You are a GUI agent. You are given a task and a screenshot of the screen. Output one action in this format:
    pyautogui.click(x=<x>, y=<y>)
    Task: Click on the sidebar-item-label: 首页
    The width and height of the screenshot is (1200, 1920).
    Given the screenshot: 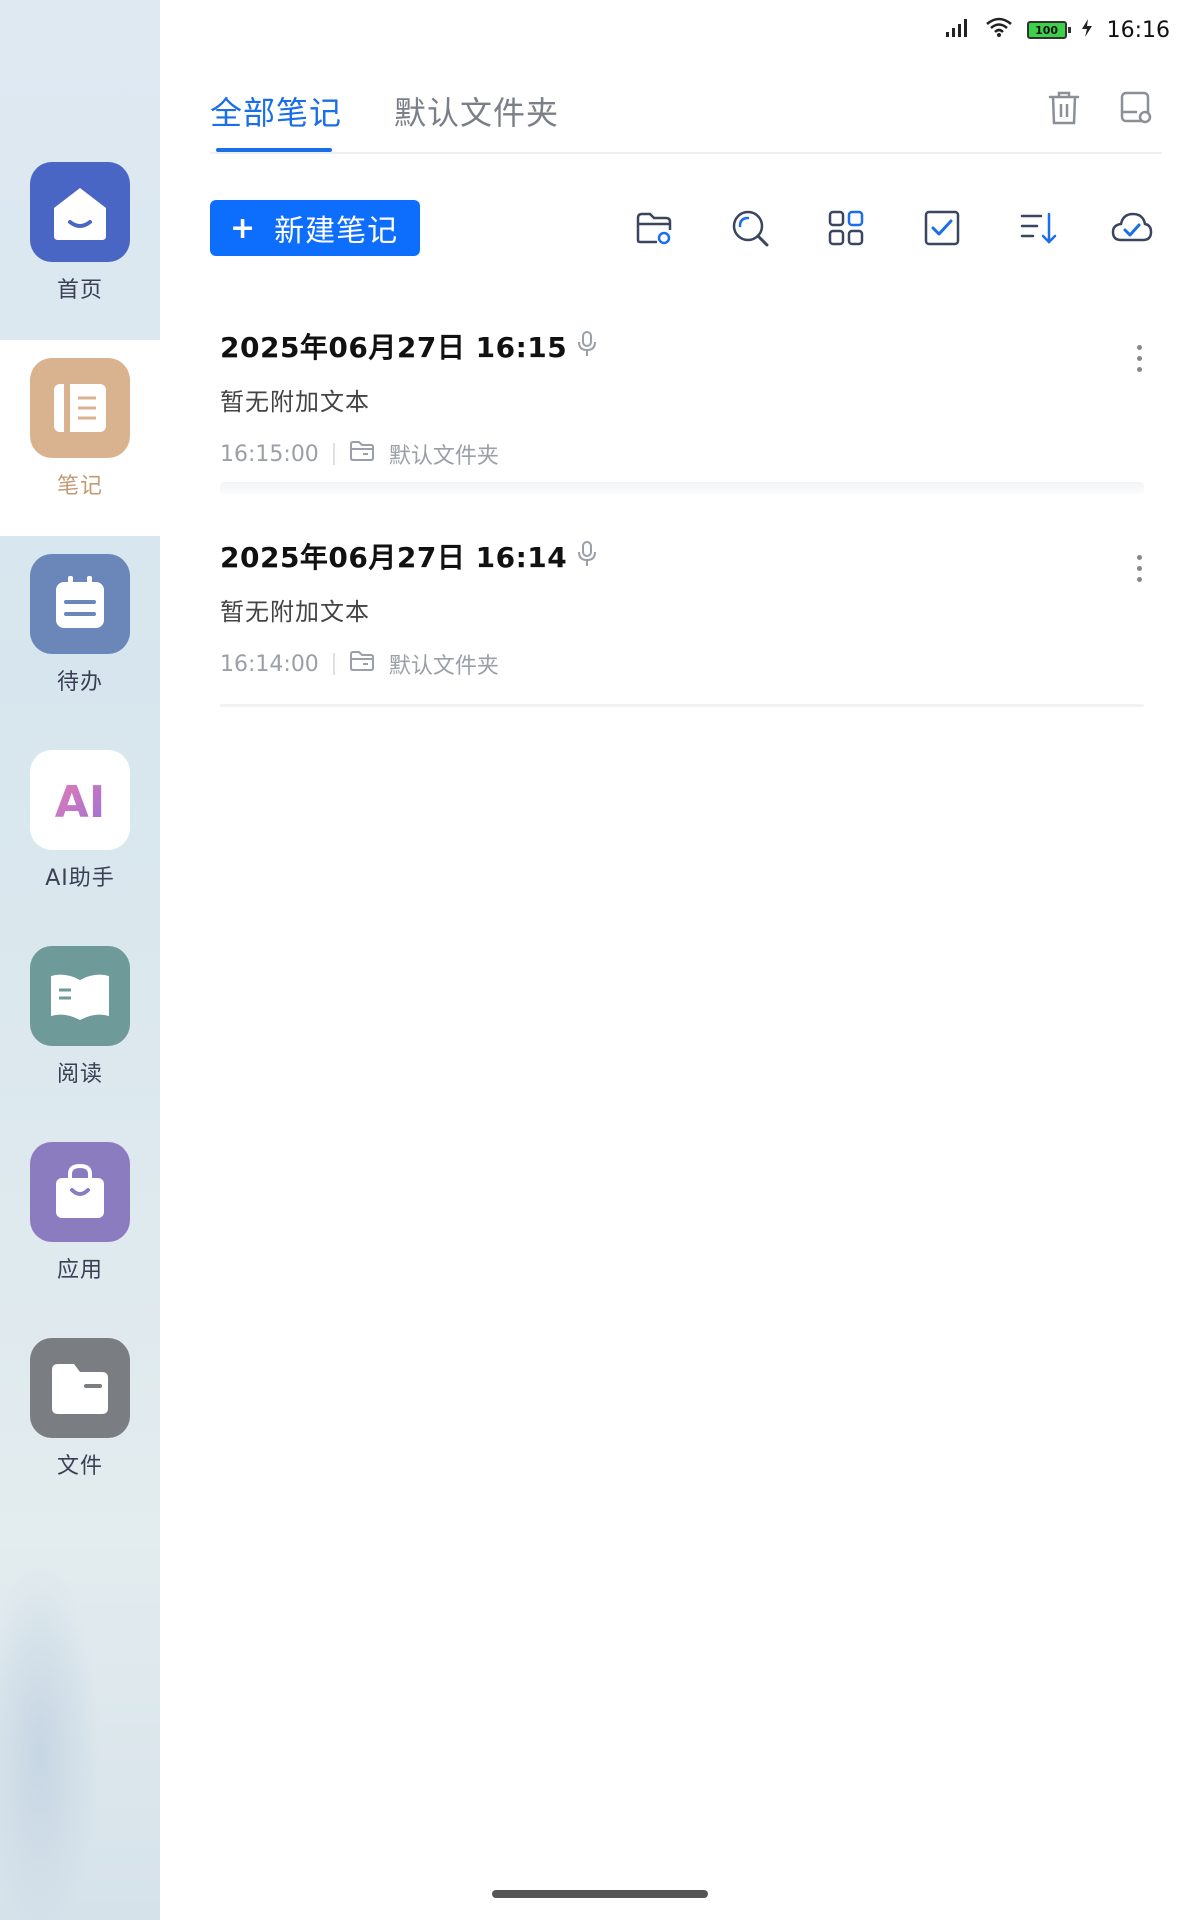 What is the action you would take?
    pyautogui.click(x=79, y=290)
    